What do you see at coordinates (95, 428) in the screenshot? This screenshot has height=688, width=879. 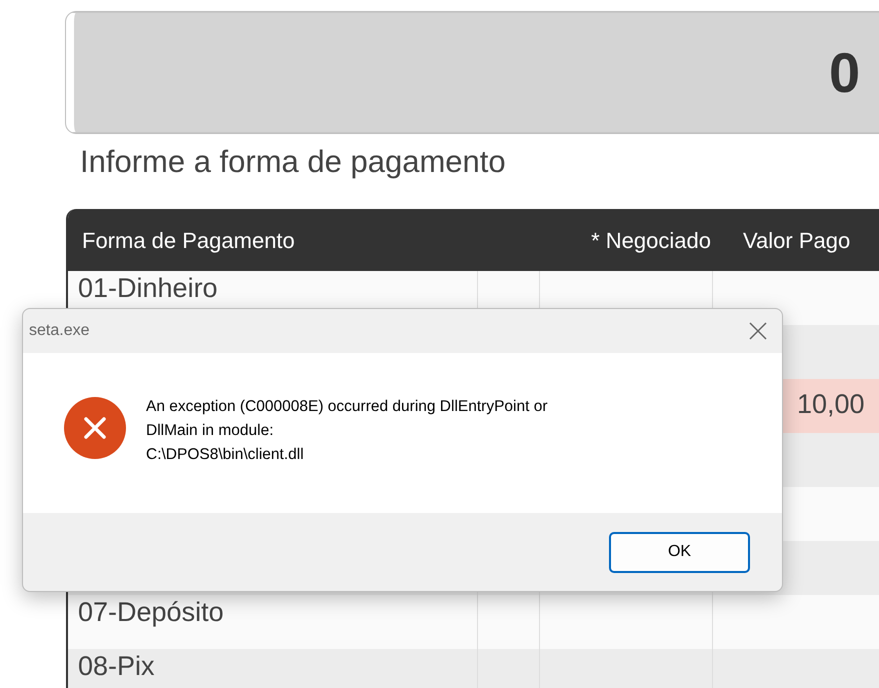 I see `error-icon` at bounding box center [95, 428].